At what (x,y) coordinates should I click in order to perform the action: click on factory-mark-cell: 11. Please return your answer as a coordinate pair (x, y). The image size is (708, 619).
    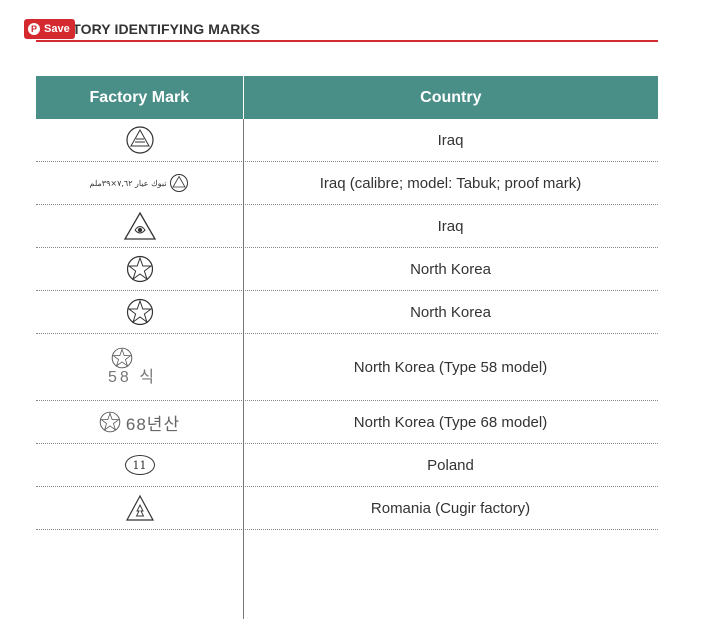
    Looking at the image, I should click on (139, 465).